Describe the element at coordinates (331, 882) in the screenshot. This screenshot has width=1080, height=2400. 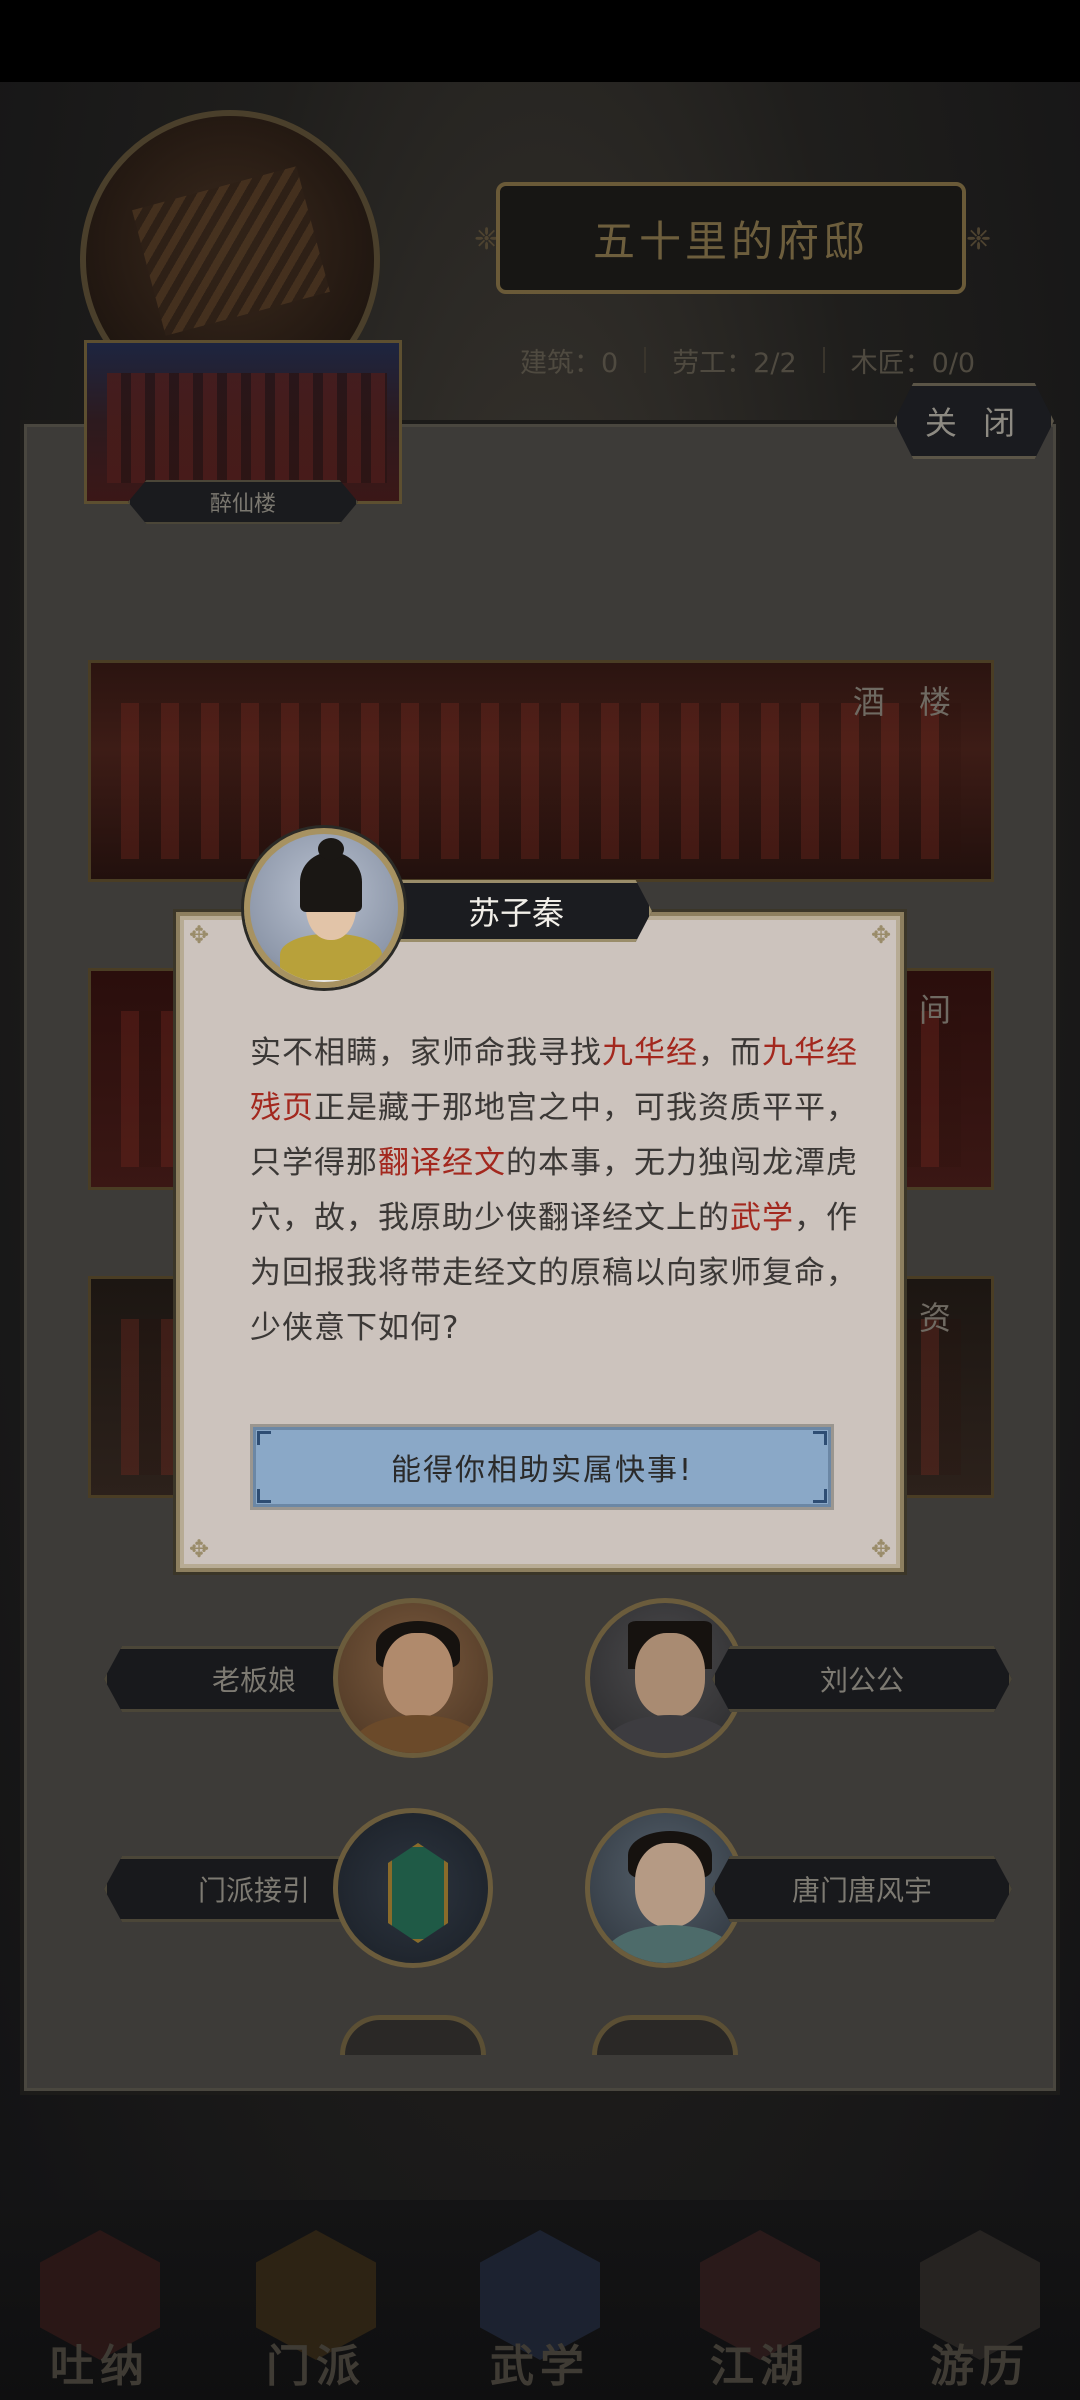
I see `hair` at that location.